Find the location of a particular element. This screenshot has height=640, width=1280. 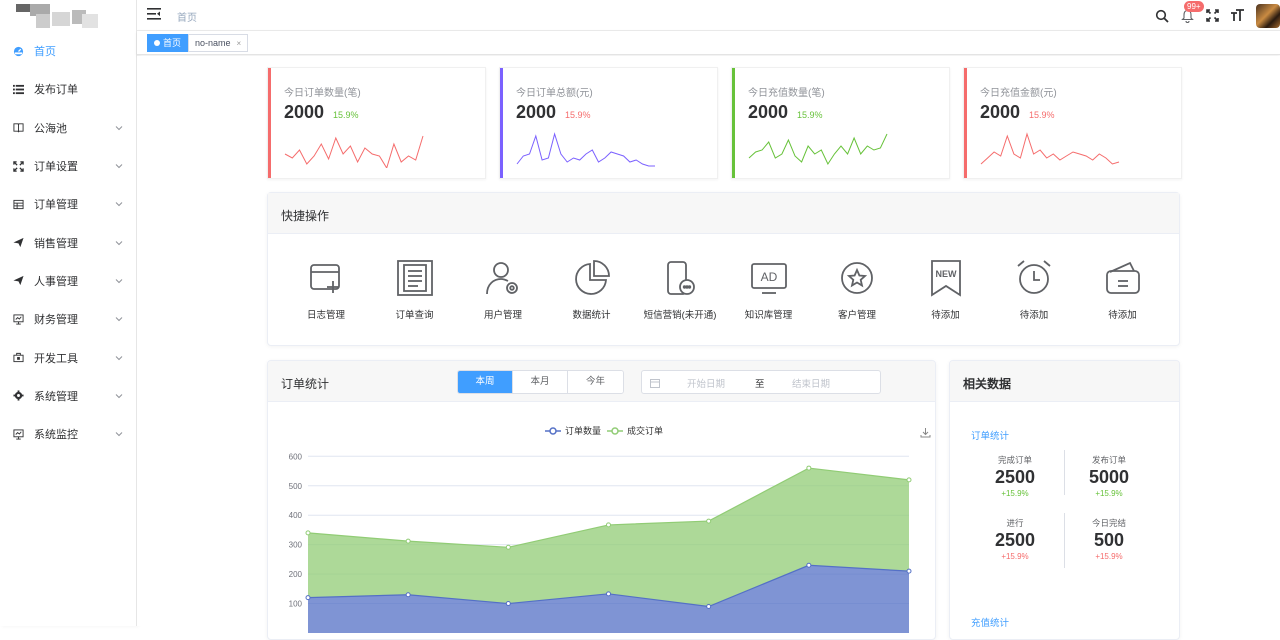

quick-action: AD 知识库管理 is located at coordinates (769, 290).